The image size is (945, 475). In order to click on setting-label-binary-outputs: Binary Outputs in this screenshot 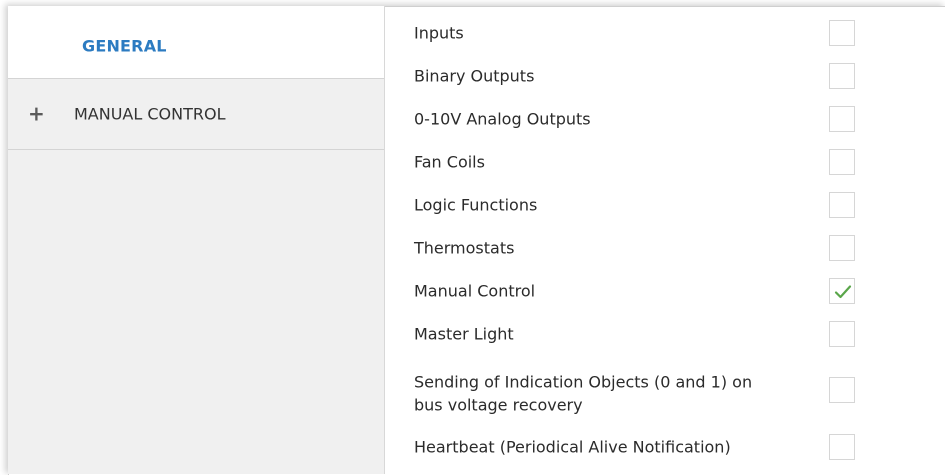, I will do `click(474, 76)`.